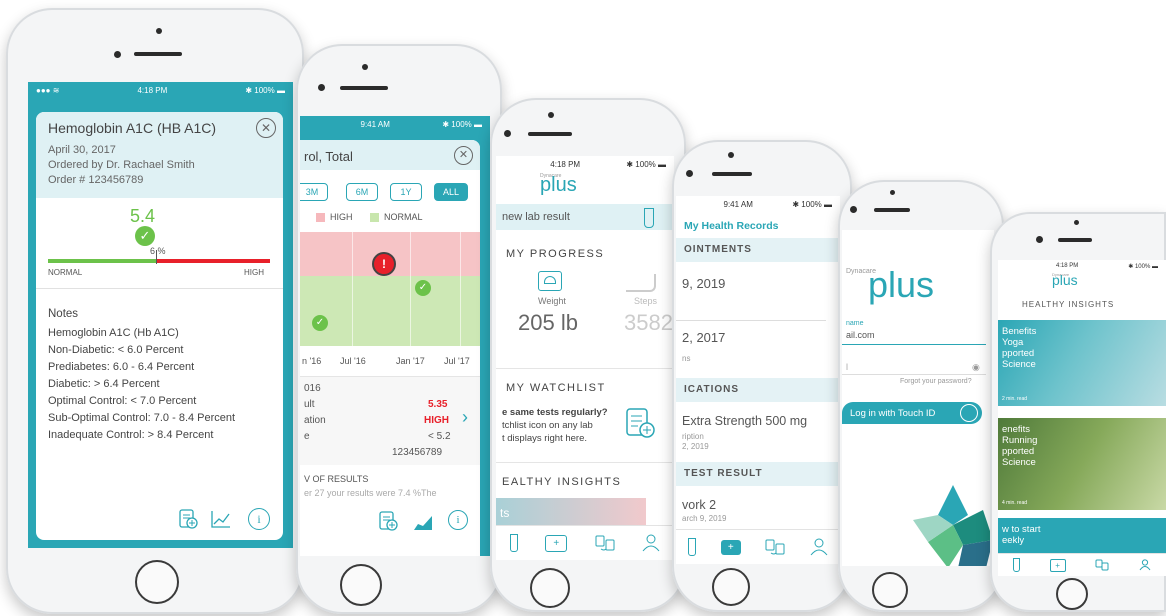 This screenshot has height=616, width=1166. What do you see at coordinates (121, 367) in the screenshot?
I see `note-line: Prediabetes: 6.0 - 6.4 Percent` at bounding box center [121, 367].